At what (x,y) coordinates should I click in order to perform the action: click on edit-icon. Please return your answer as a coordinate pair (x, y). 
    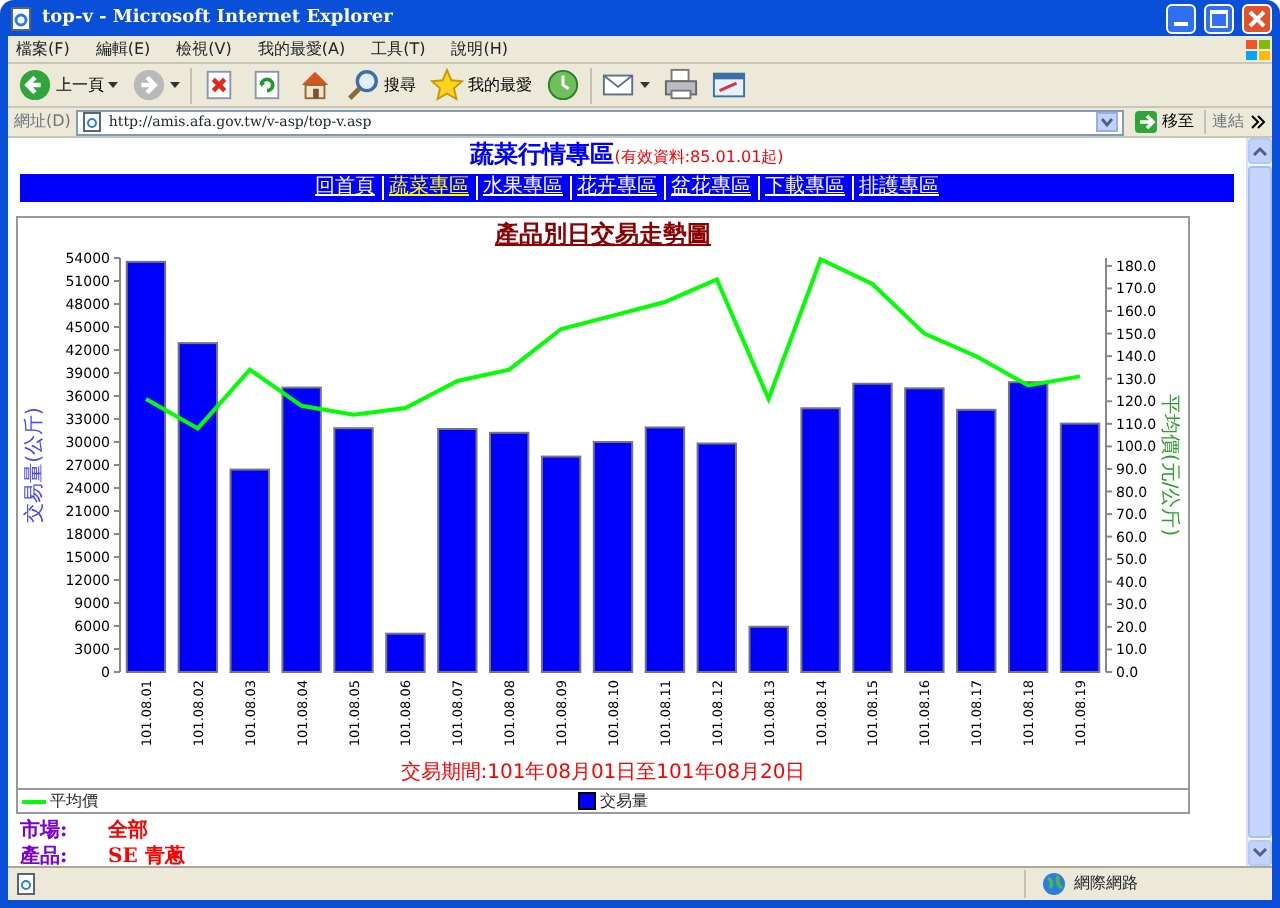
    Looking at the image, I should click on (729, 85).